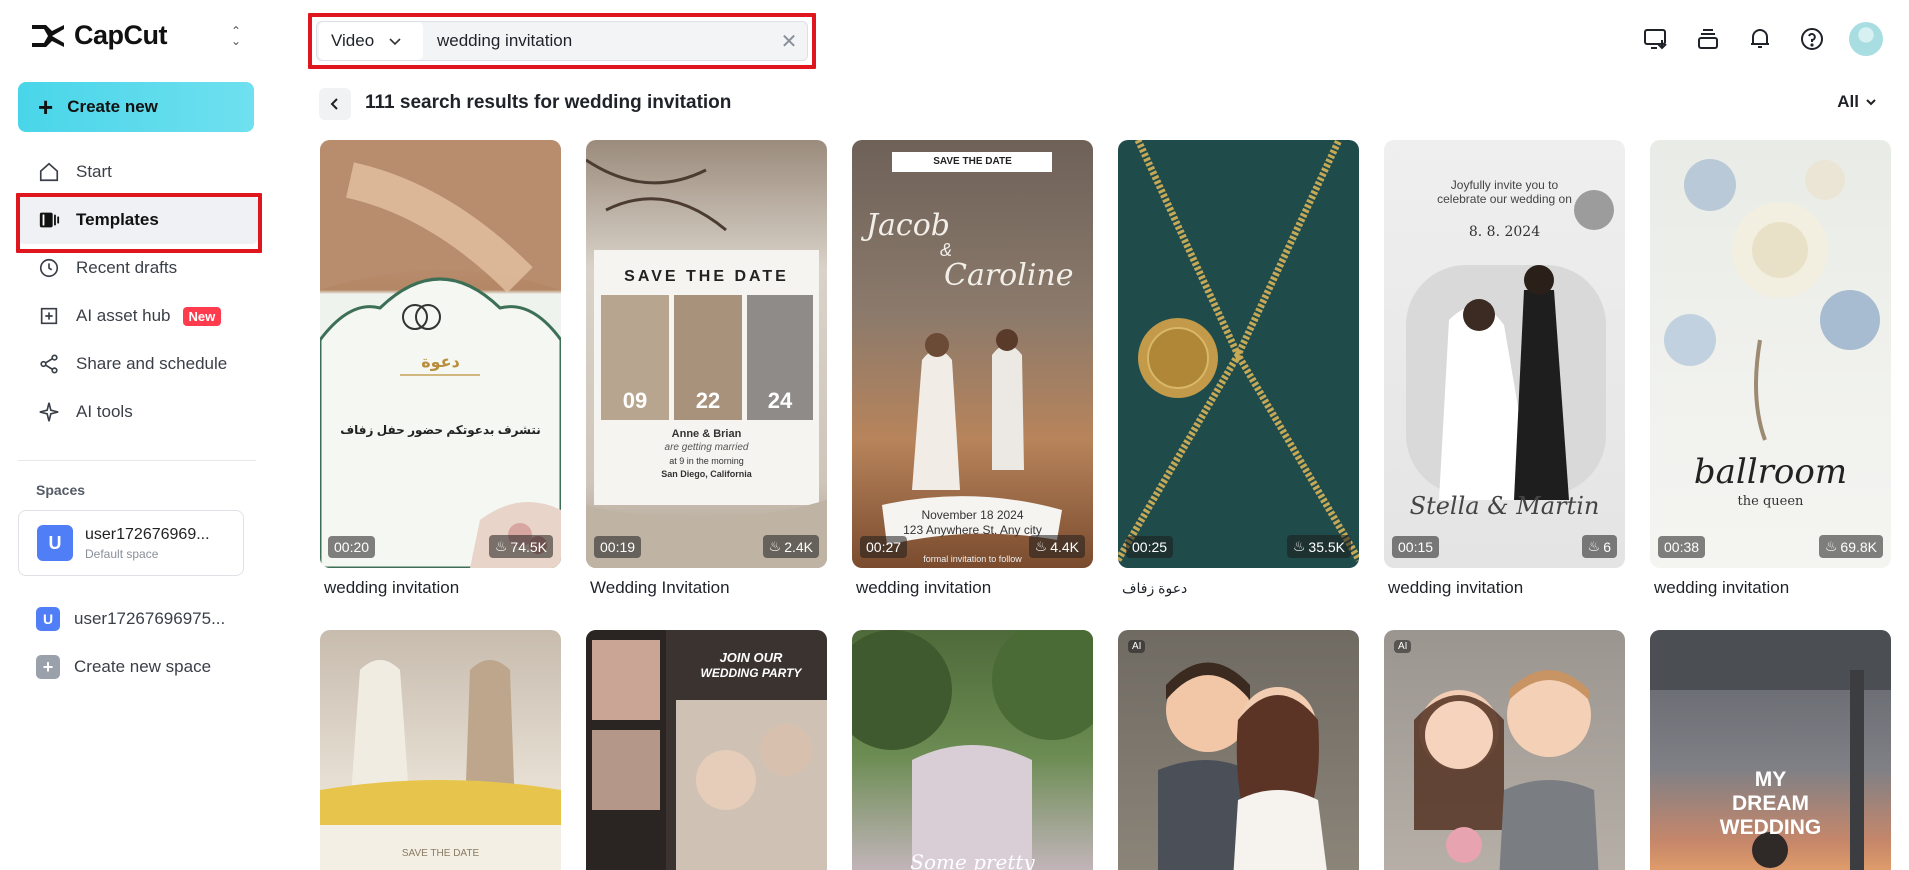  I want to click on filter-label: All, so click(1848, 101).